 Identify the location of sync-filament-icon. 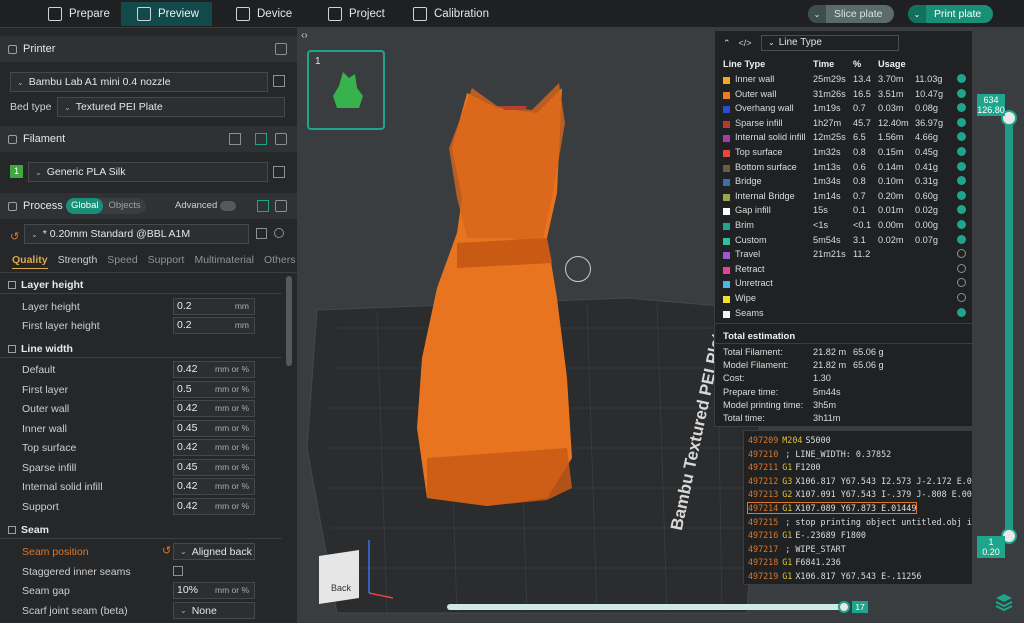
(261, 139).